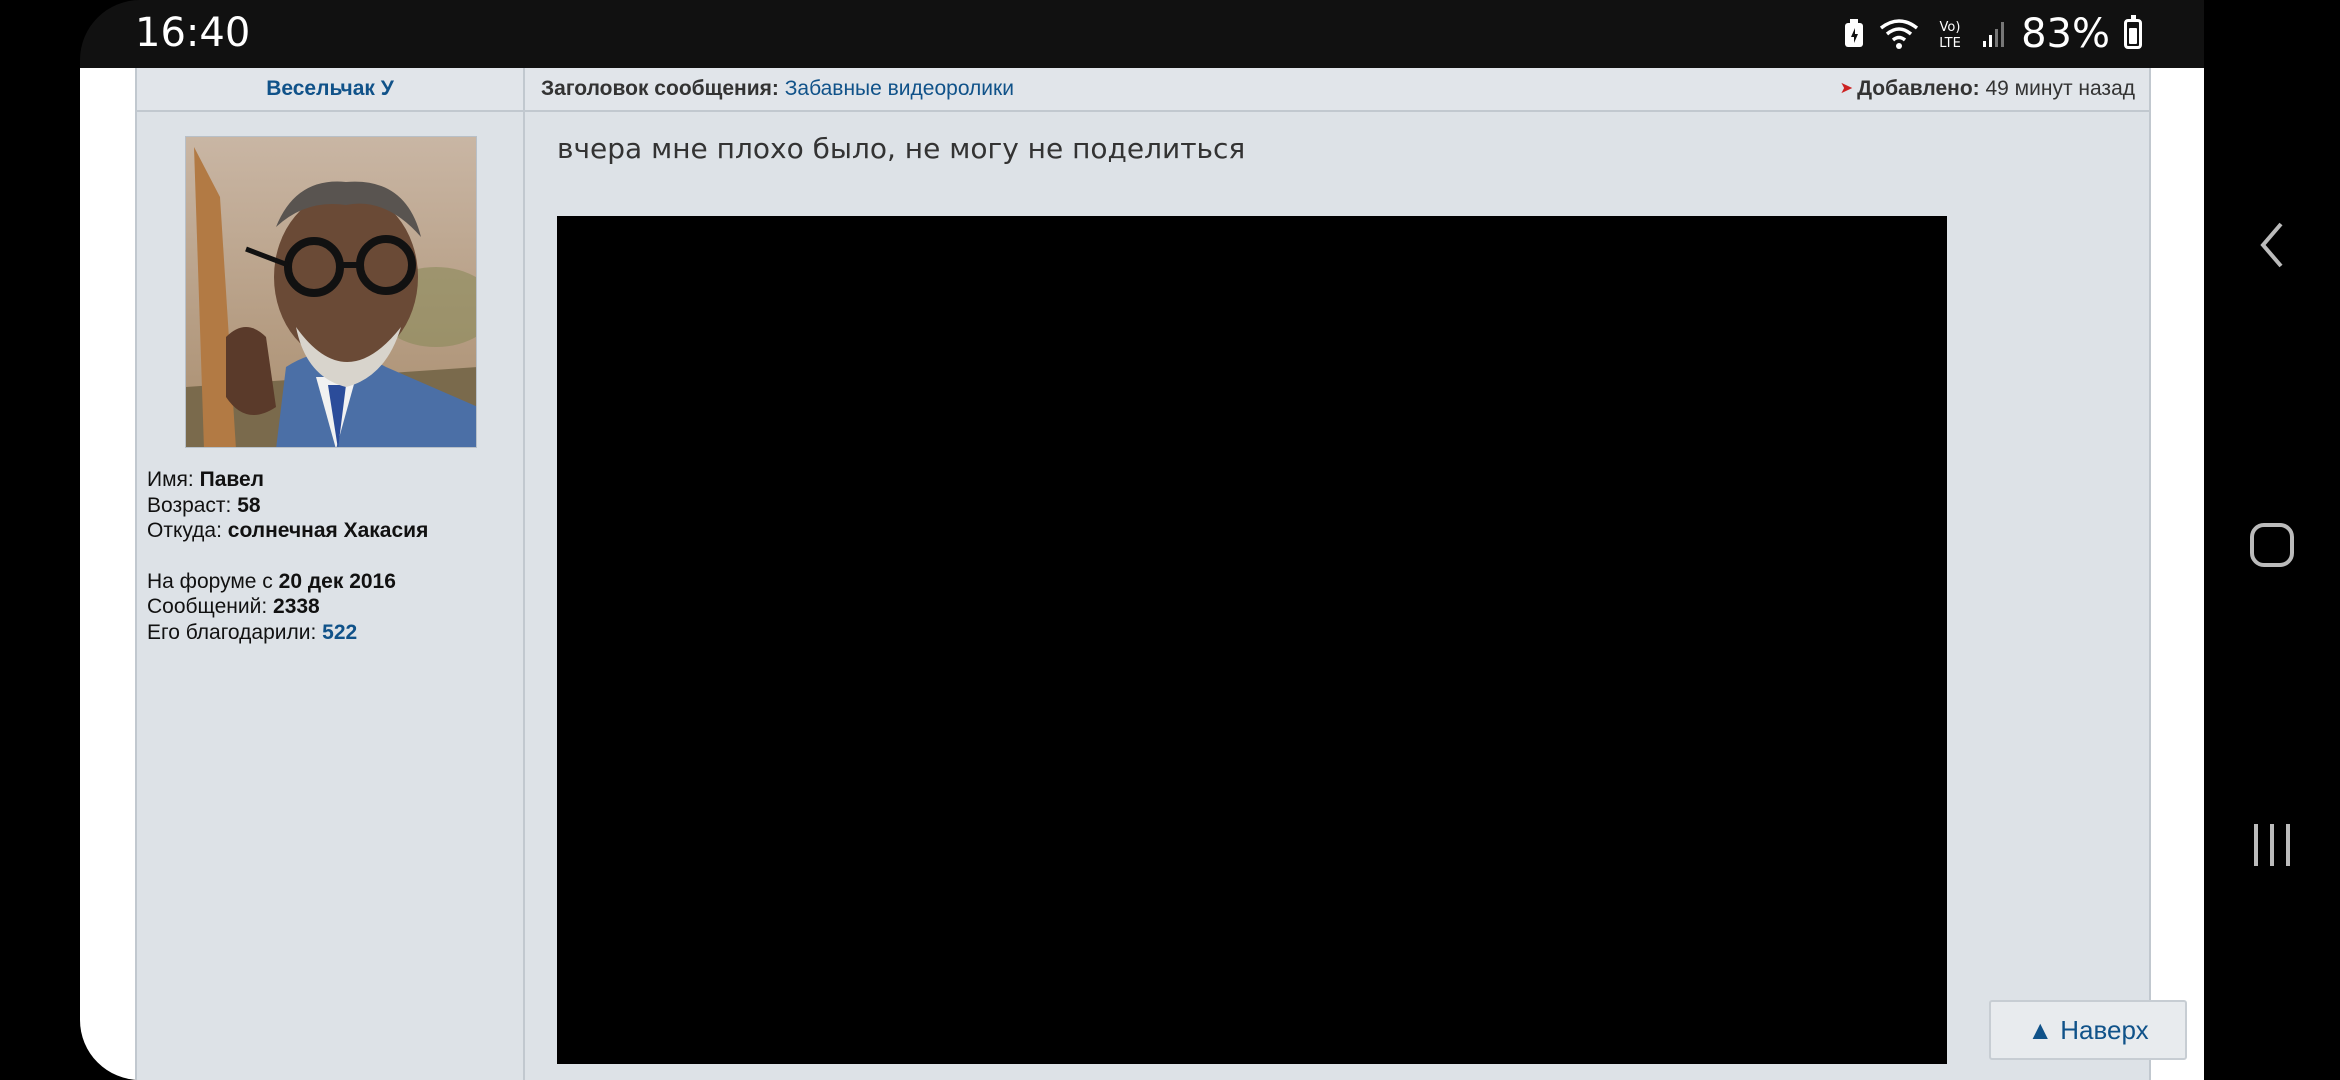 The height and width of the screenshot is (1080, 2340). I want to click on profile-thanks-row: Его благодарили: 522, so click(252, 632).